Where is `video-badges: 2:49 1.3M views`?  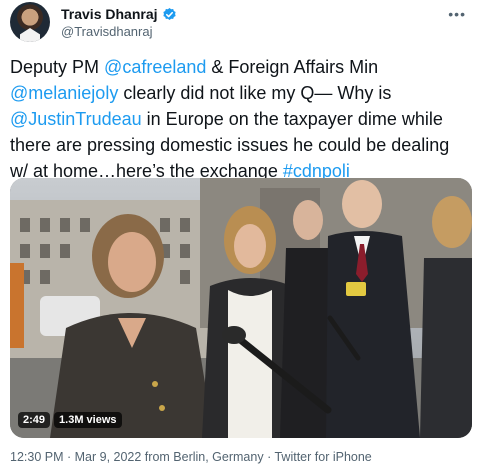 video-badges: 2:49 1.3M views is located at coordinates (70, 420).